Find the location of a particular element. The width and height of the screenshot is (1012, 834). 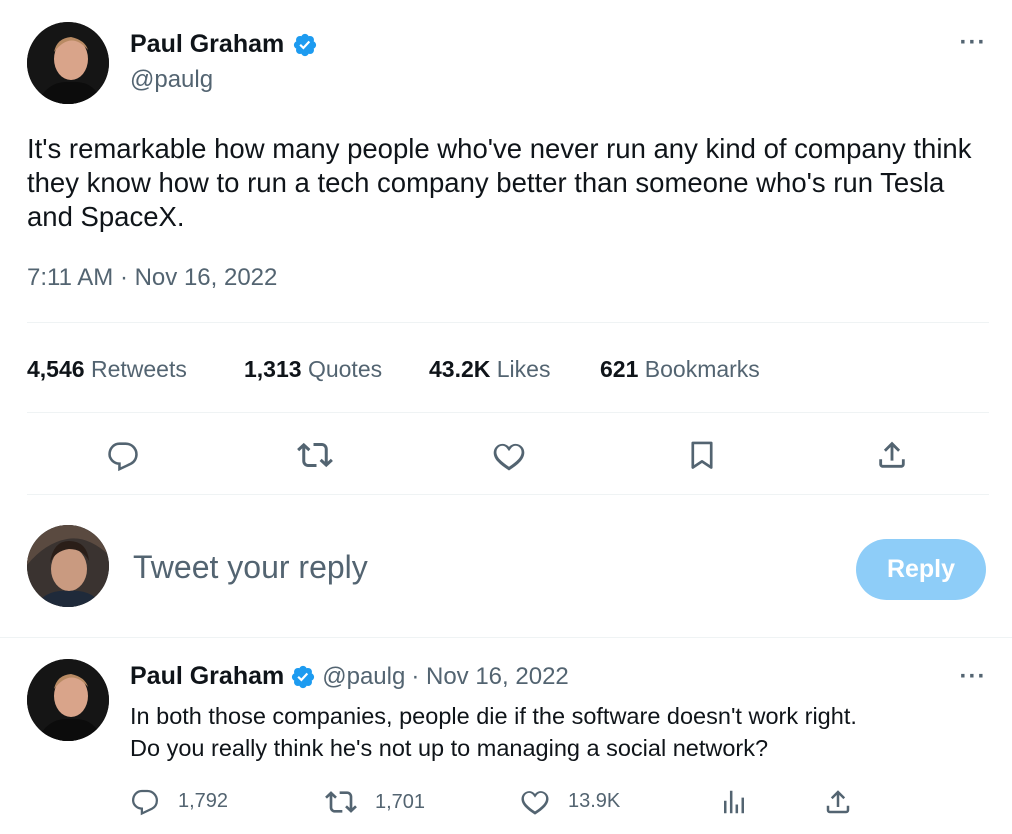

current-user-avatar is located at coordinates (68, 566).